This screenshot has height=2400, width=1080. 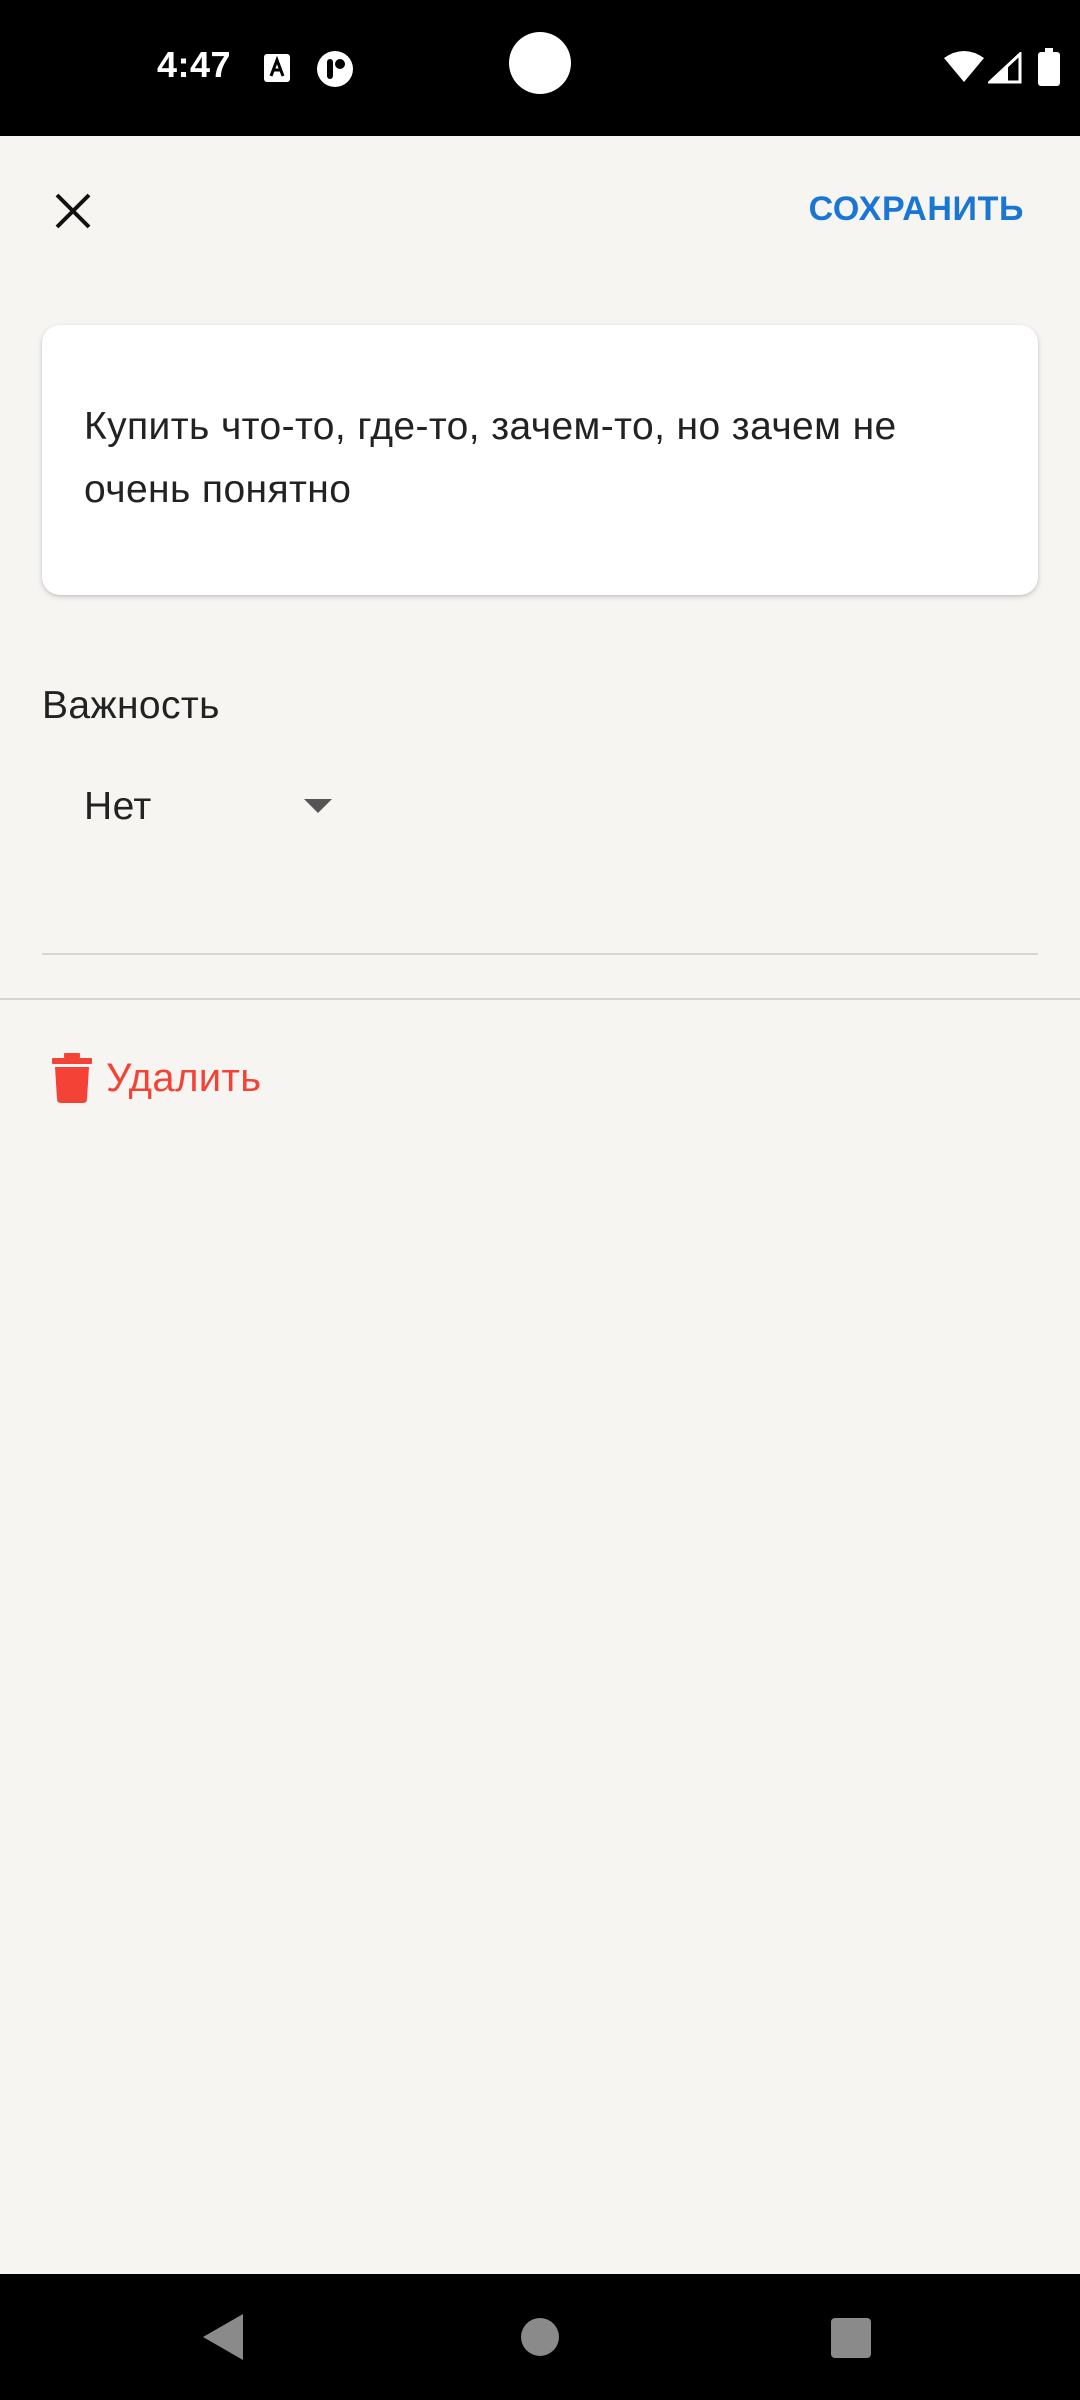 What do you see at coordinates (540, 954) in the screenshot?
I see `divider` at bounding box center [540, 954].